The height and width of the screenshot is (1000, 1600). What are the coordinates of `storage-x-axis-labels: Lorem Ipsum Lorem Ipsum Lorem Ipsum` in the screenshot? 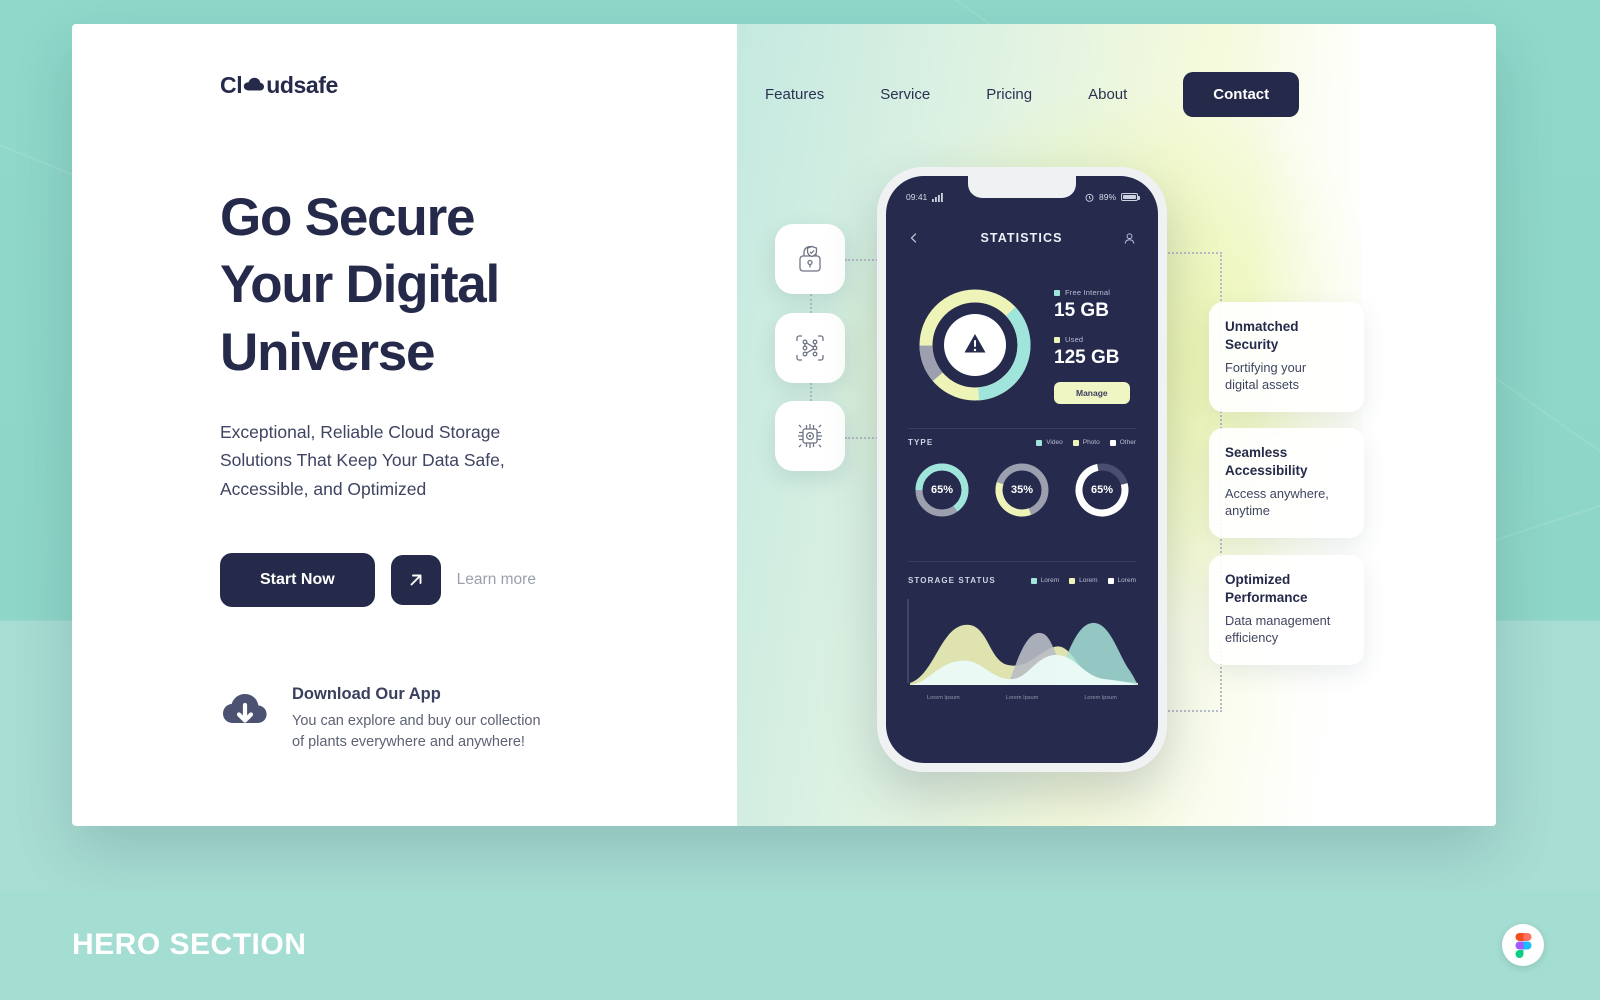 It's located at (1022, 698).